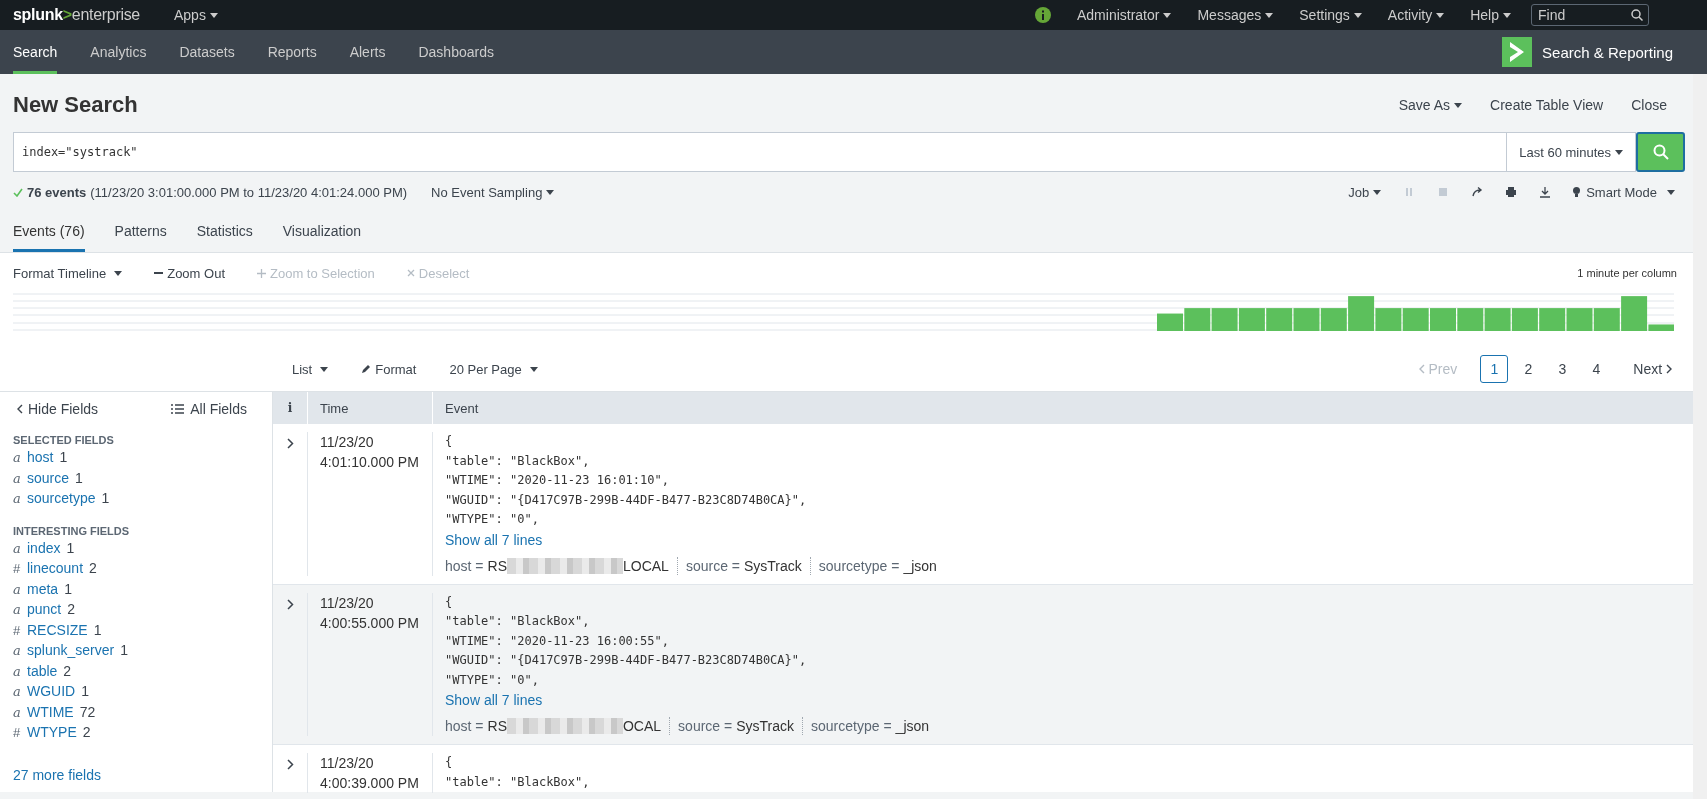 This screenshot has width=1707, height=799. What do you see at coordinates (851, 726) in the screenshot?
I see `field-label: sourcetype =` at bounding box center [851, 726].